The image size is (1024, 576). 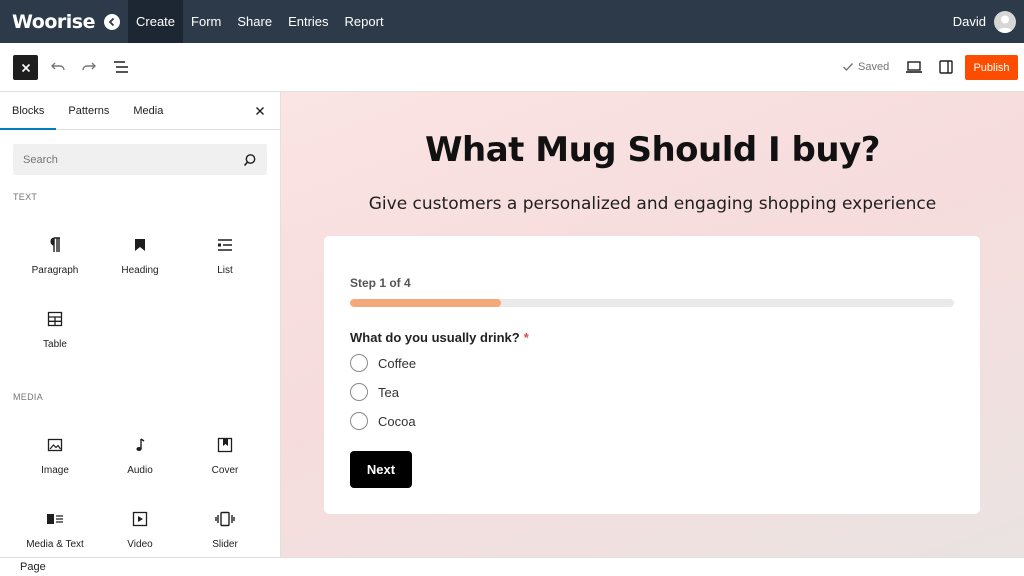 What do you see at coordinates (55, 455) in the screenshot?
I see `block-image: Image` at bounding box center [55, 455].